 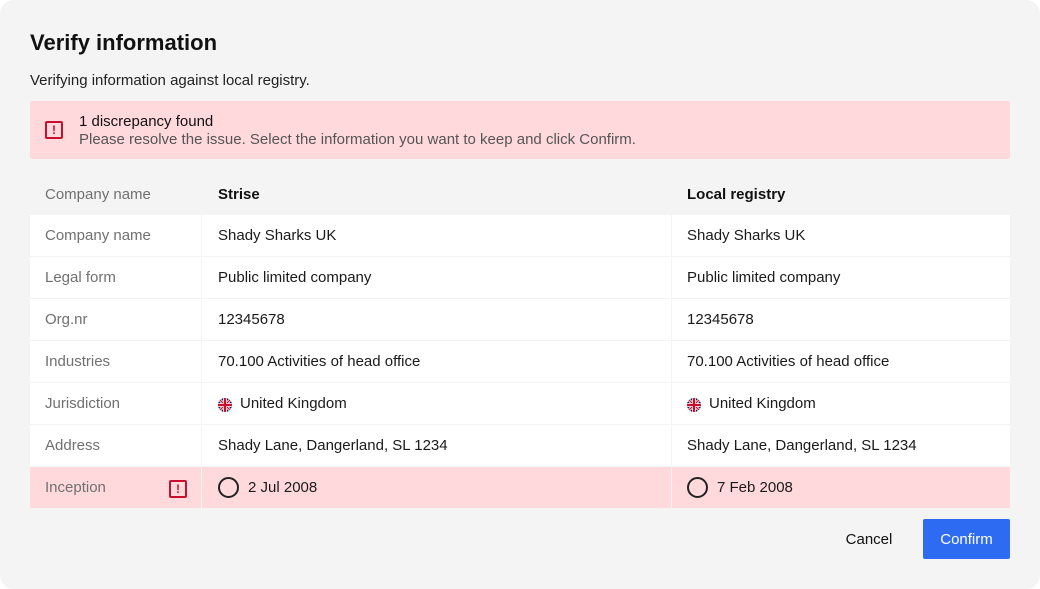 I want to click on registry-value: 70.100 Activities of head office, so click(x=841, y=361).